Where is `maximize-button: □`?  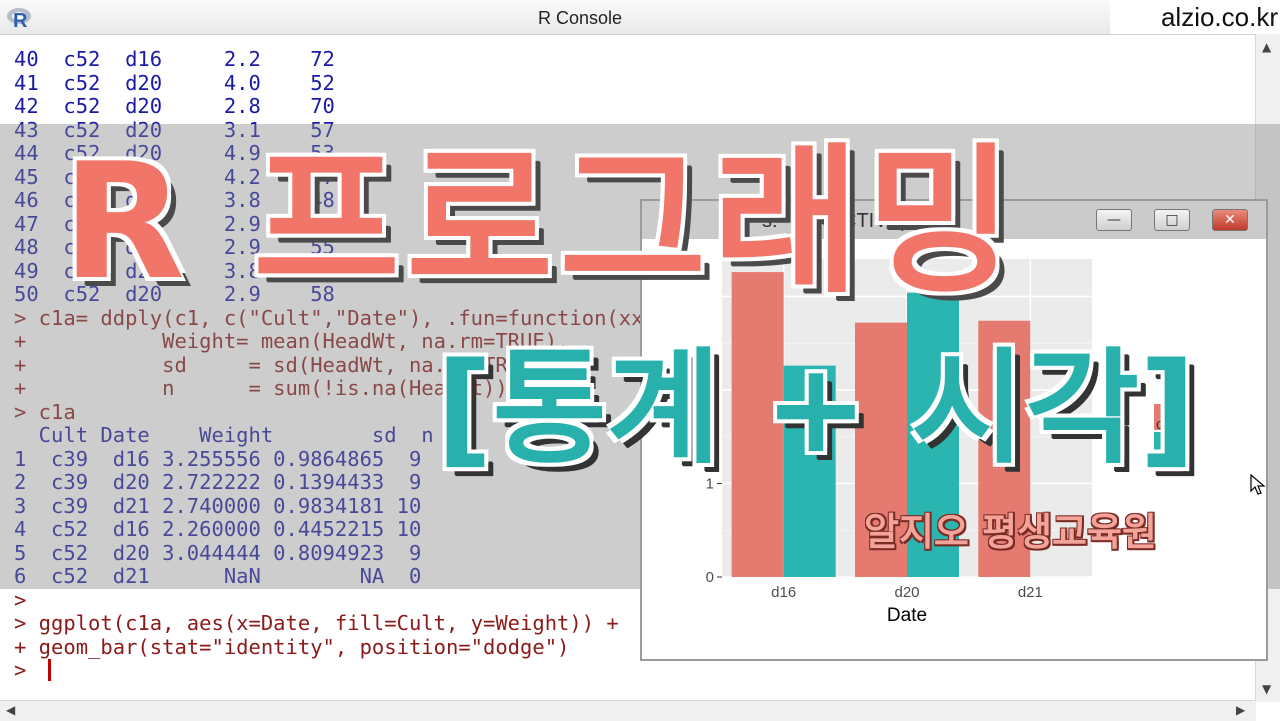
maximize-button: □ is located at coordinates (1172, 220).